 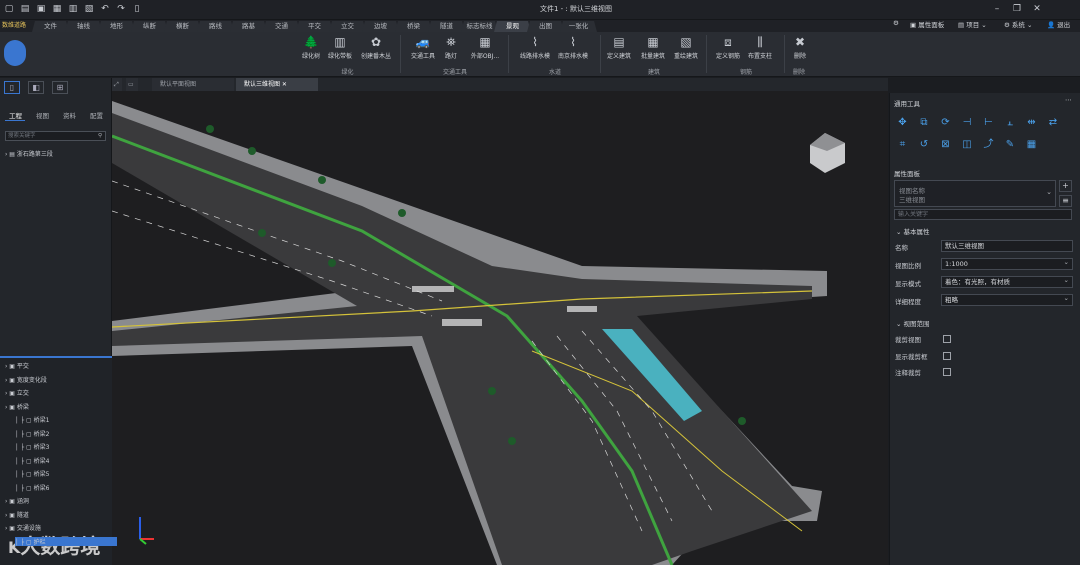 I want to click on ribbon-button-building: ▤ 定义建筑, so click(x=619, y=50).